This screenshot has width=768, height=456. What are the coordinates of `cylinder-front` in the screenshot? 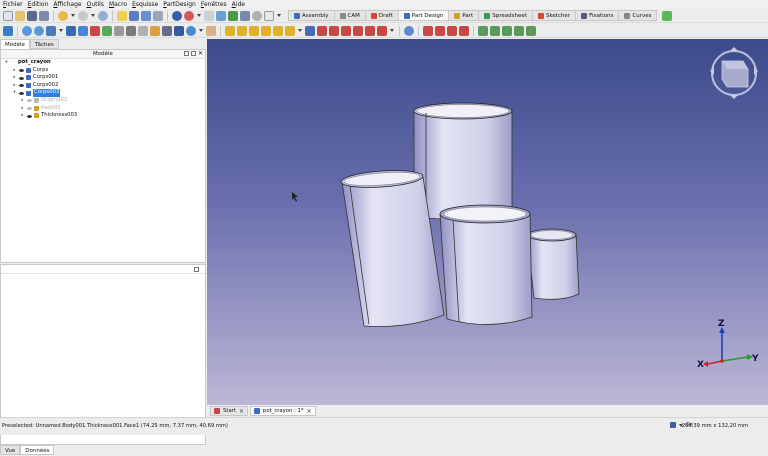 It's located at (486, 264).